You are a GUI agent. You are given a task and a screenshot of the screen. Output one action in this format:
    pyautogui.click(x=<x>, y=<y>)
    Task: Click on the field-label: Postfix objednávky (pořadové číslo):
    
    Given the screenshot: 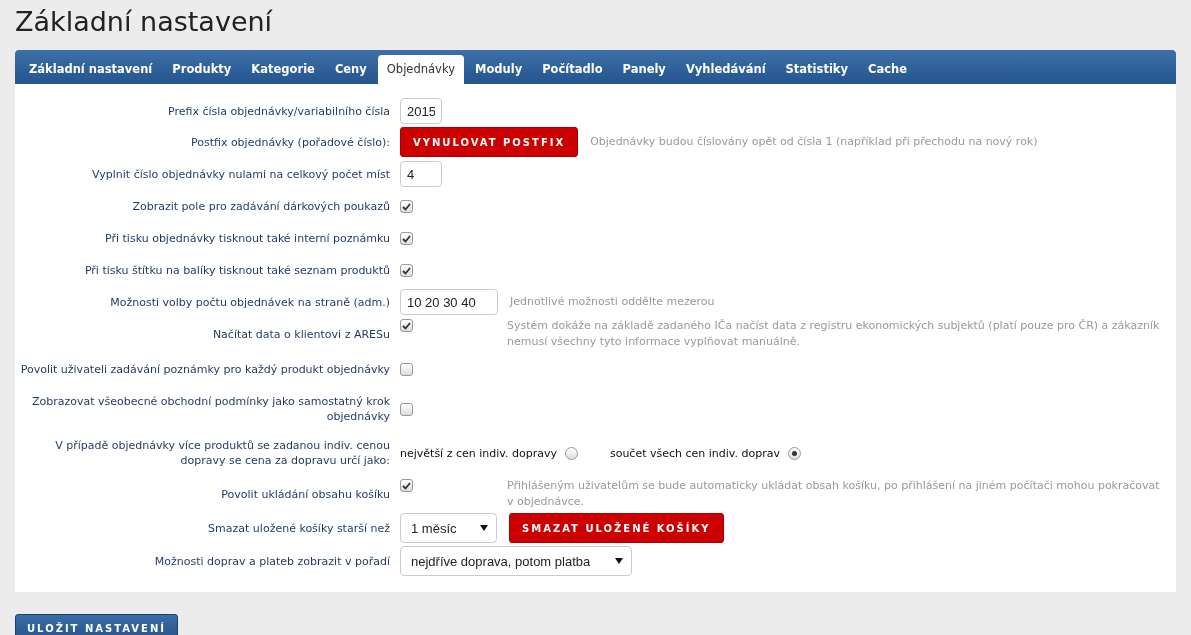 What is the action you would take?
    pyautogui.click(x=289, y=142)
    